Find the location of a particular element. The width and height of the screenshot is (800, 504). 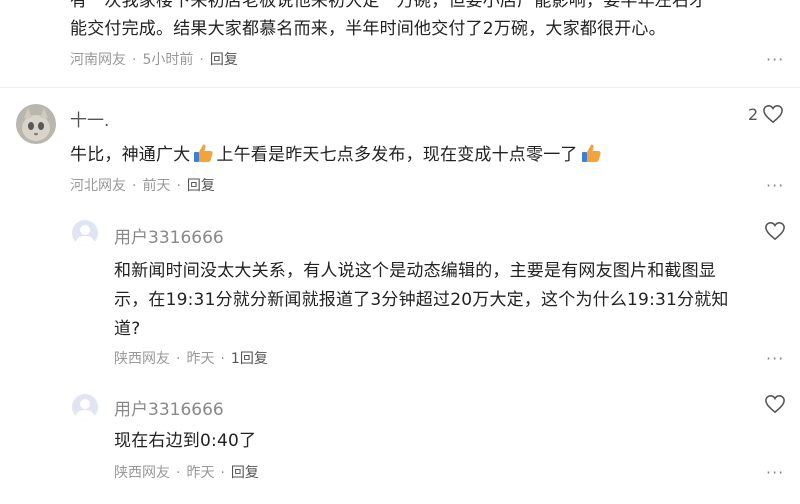

comment-username: 十一. is located at coordinates (89, 118).